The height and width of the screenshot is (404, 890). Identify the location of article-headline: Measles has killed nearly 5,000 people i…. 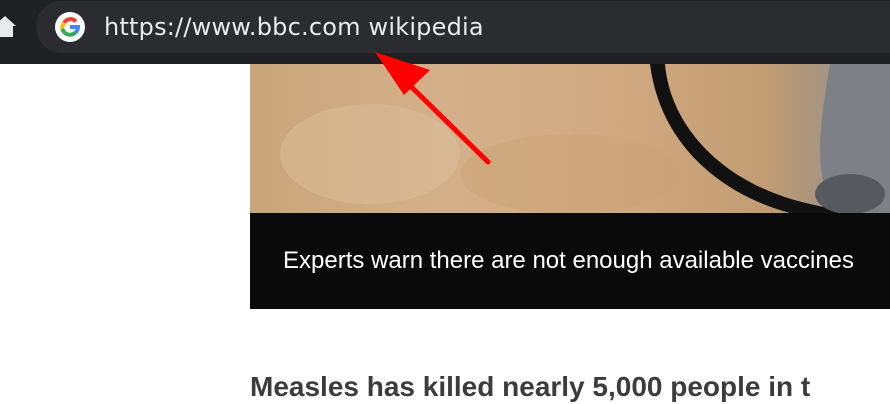
(530, 387).